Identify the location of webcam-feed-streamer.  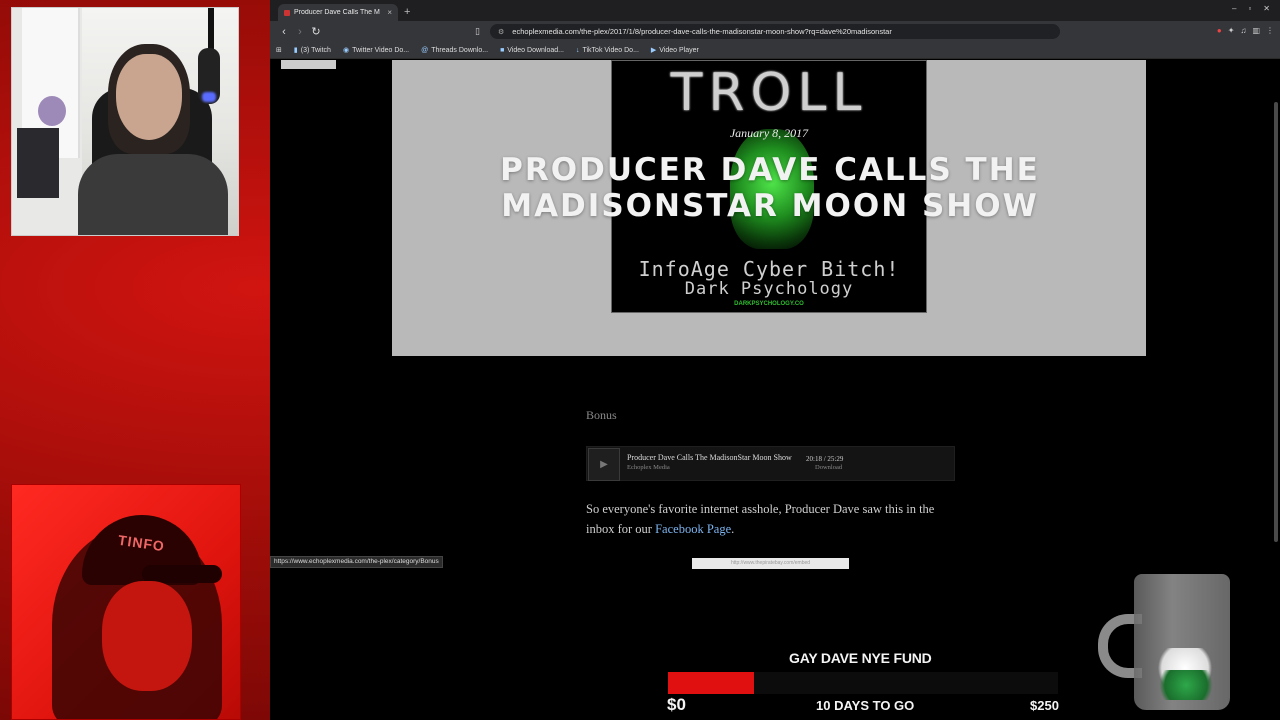
(125, 121).